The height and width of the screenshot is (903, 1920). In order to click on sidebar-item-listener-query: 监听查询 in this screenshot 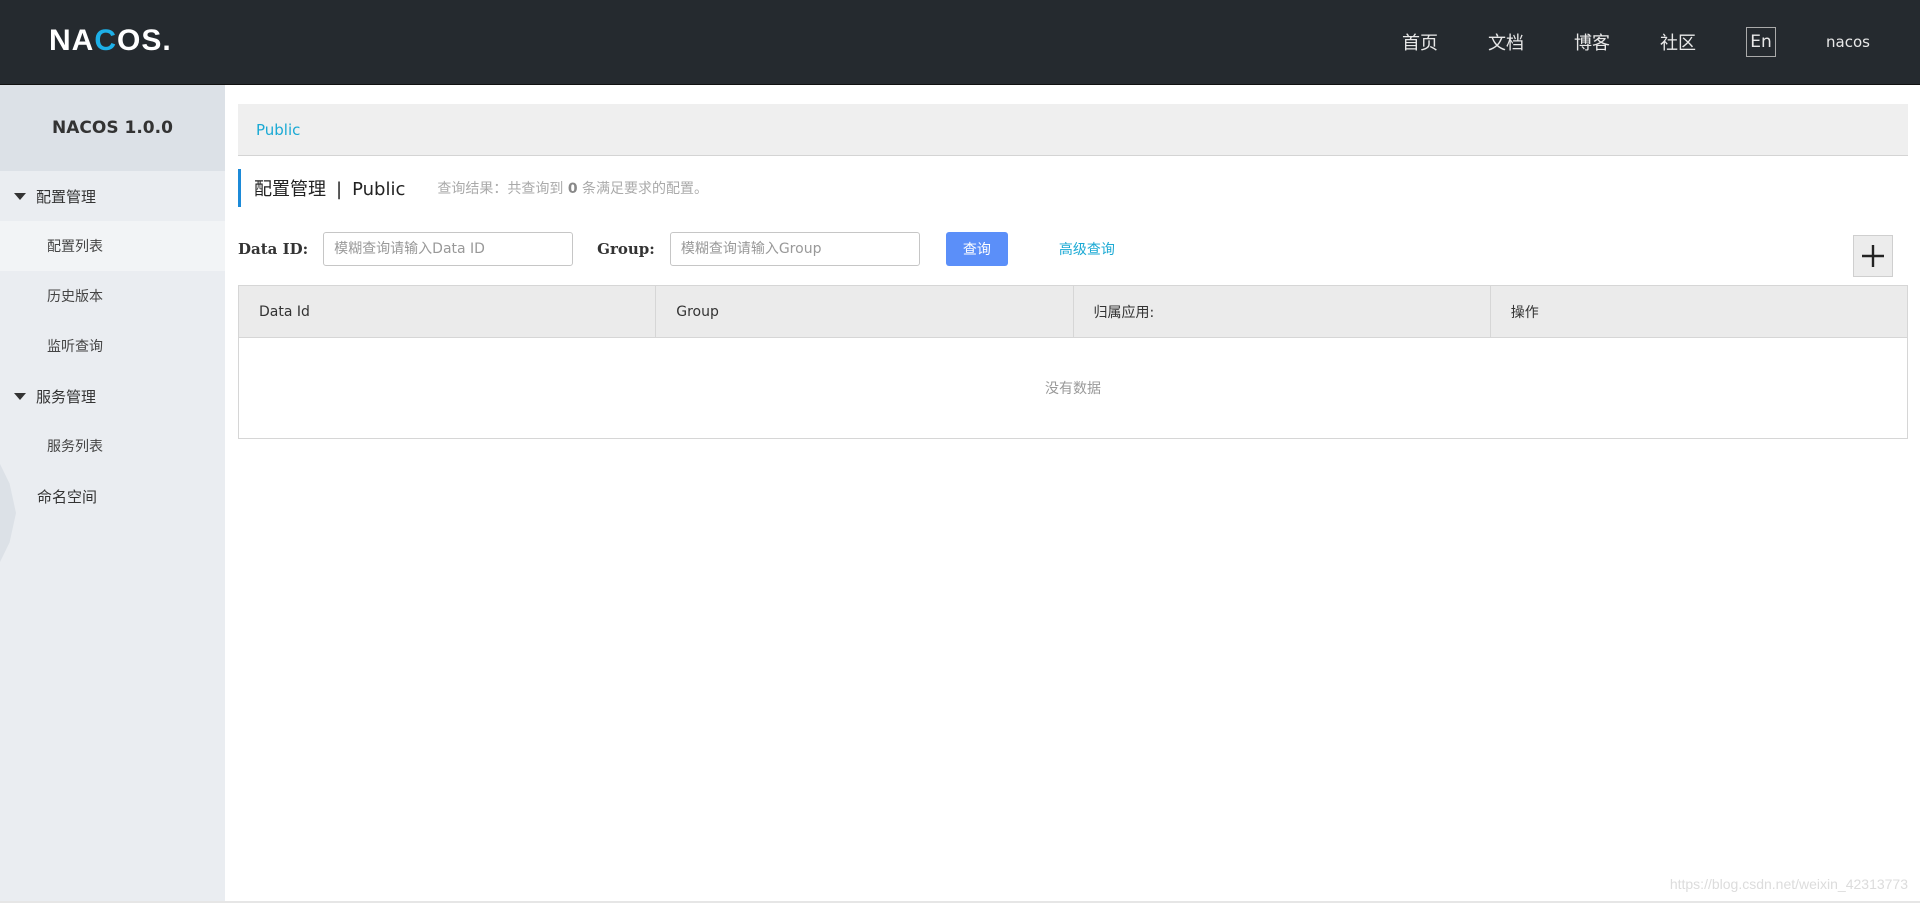, I will do `click(112, 346)`.